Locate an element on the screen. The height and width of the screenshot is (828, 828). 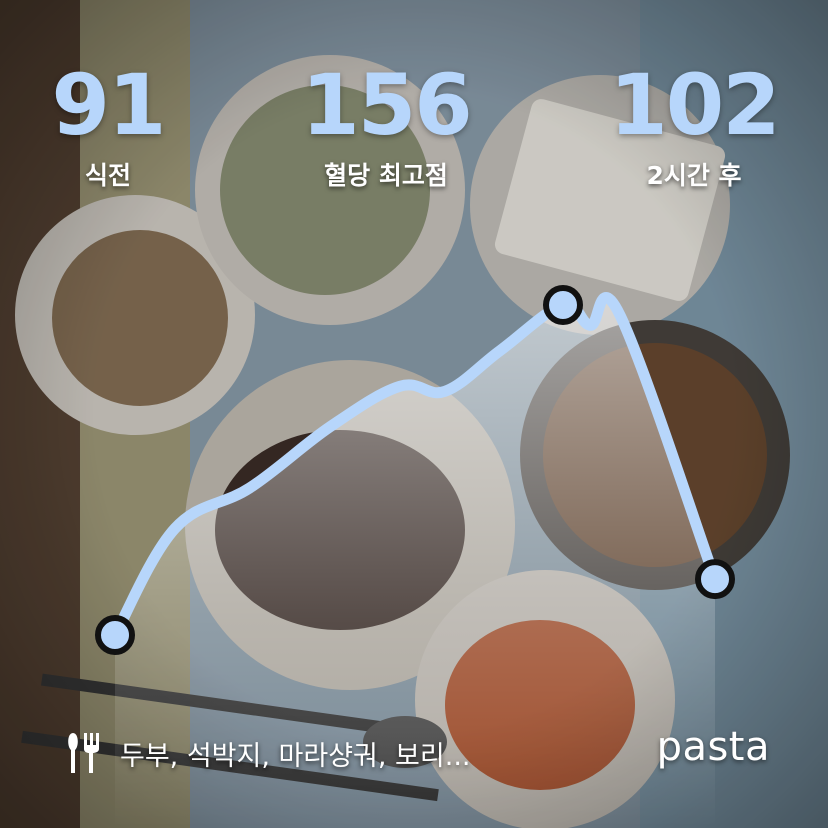
utensils-icon is located at coordinates (83, 753).